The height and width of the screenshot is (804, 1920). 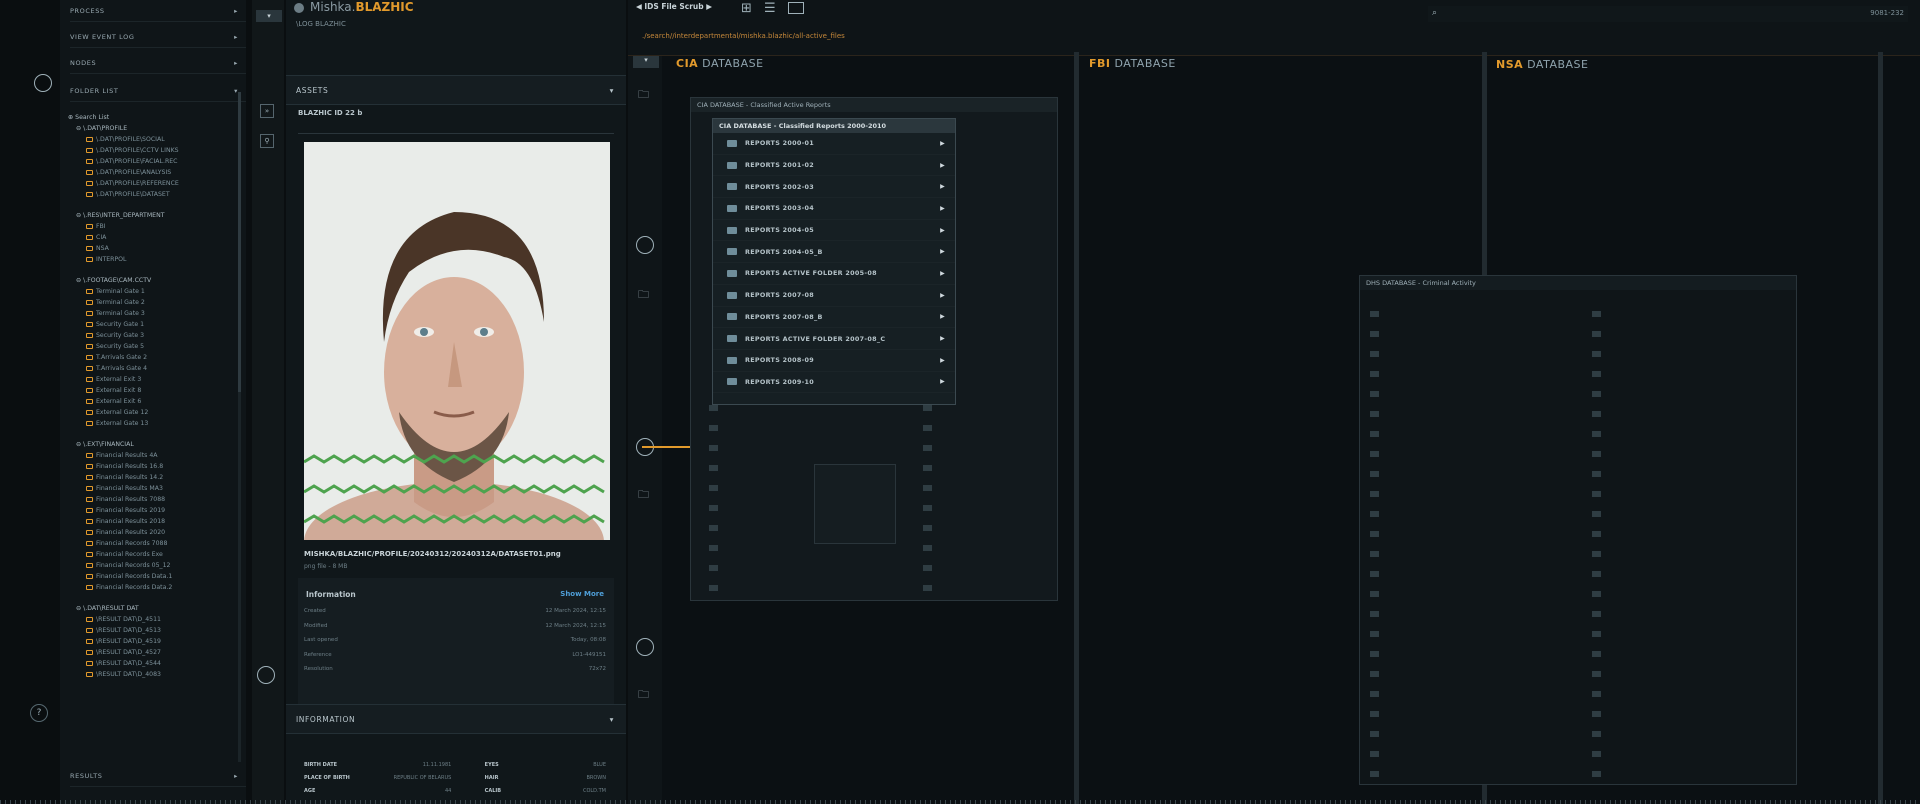 I want to click on tree-item: \.DAT\PROFILE\FACIAL.REC, so click(x=123, y=161).